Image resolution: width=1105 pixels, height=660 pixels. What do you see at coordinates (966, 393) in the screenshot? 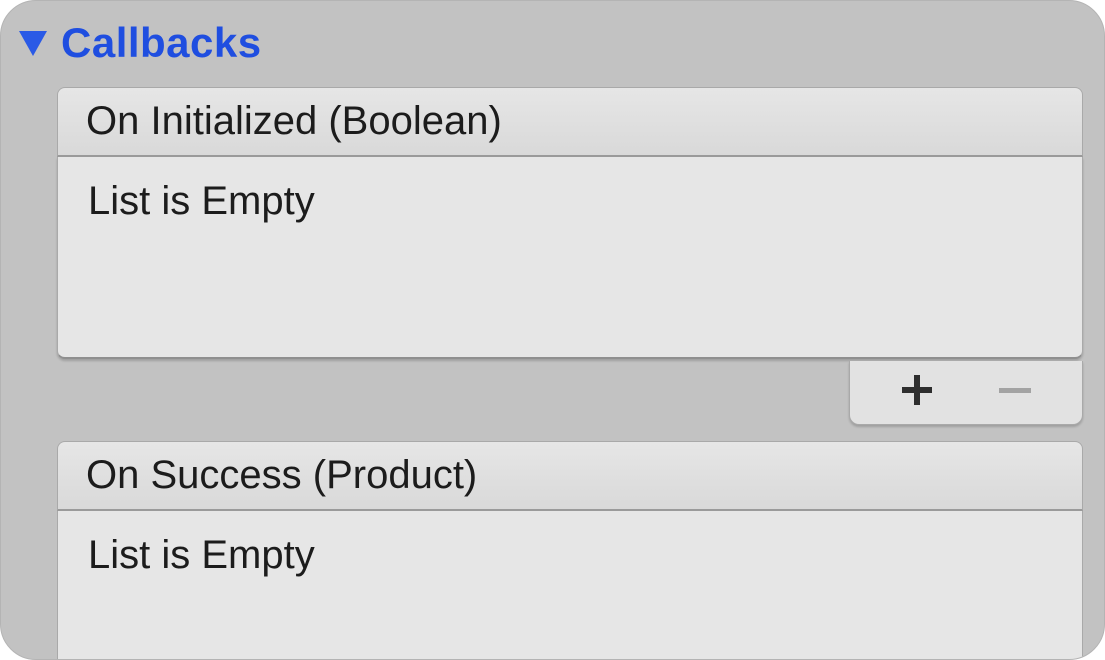
I see `list-footer` at bounding box center [966, 393].